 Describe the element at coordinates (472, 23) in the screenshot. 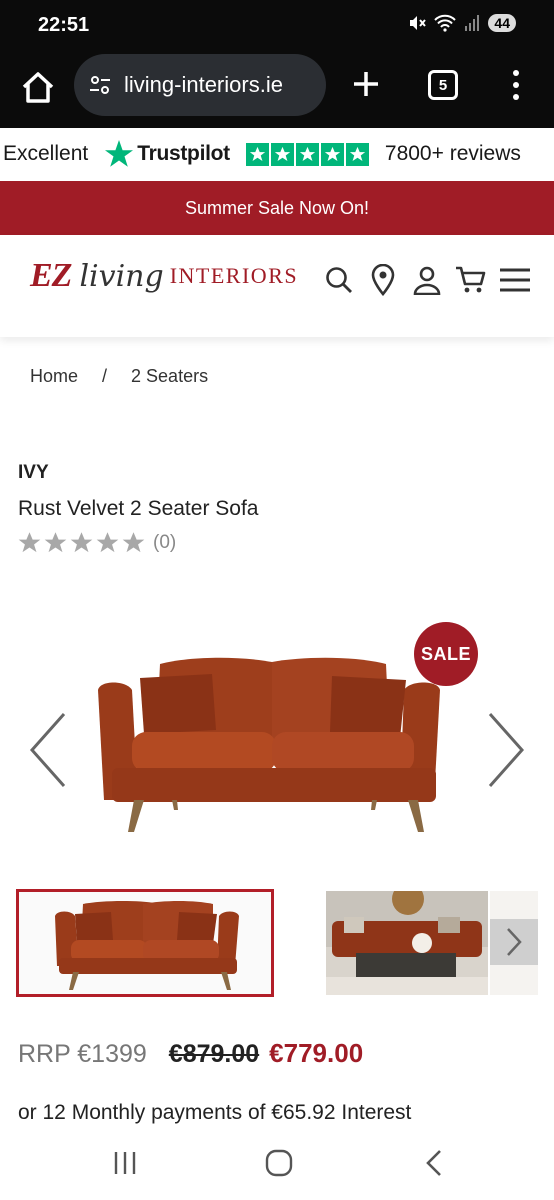

I see `signal-icon` at that location.